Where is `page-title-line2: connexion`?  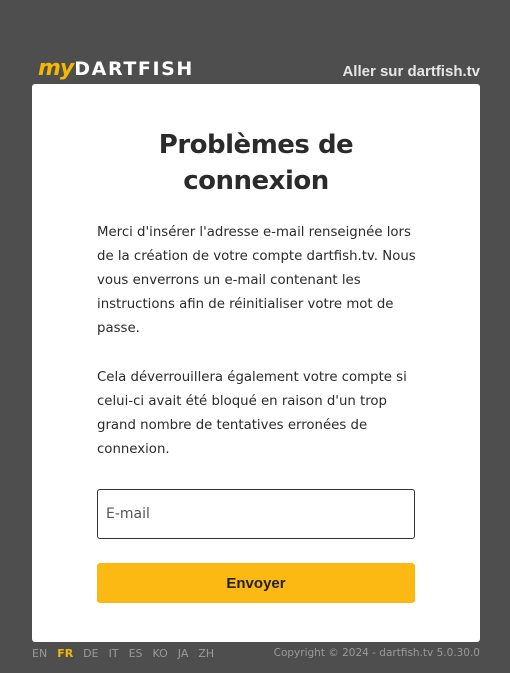
page-title-line2: connexion is located at coordinates (256, 181).